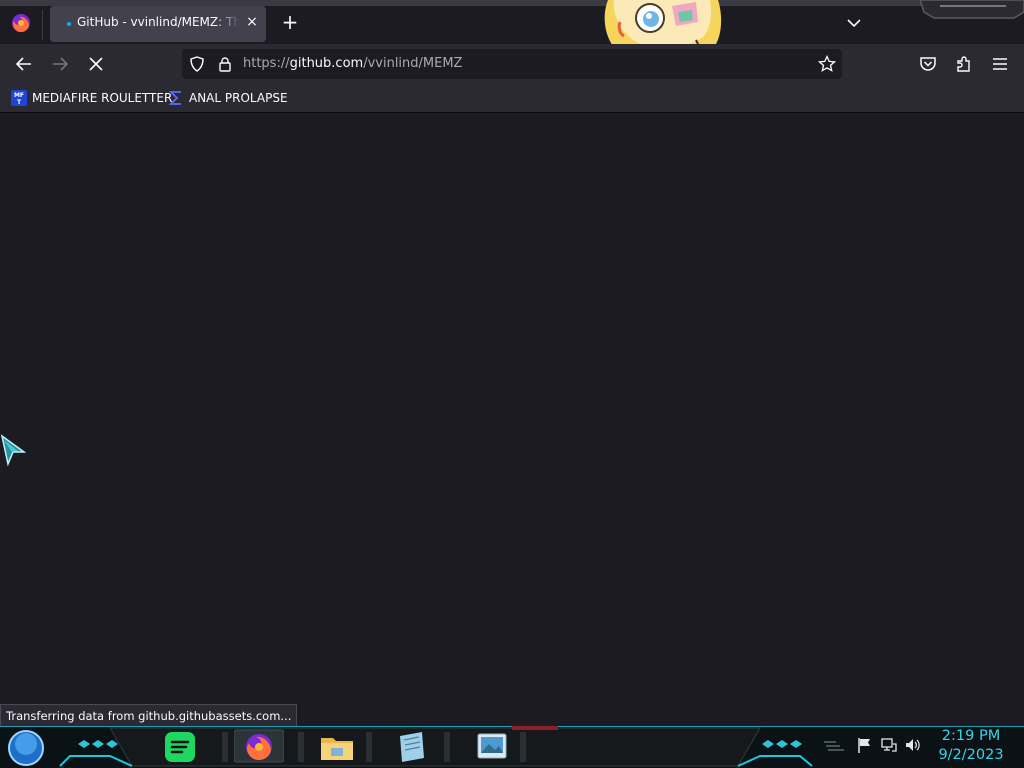 The width and height of the screenshot is (1024, 768). I want to click on svg-text: MF, so click(19, 95).